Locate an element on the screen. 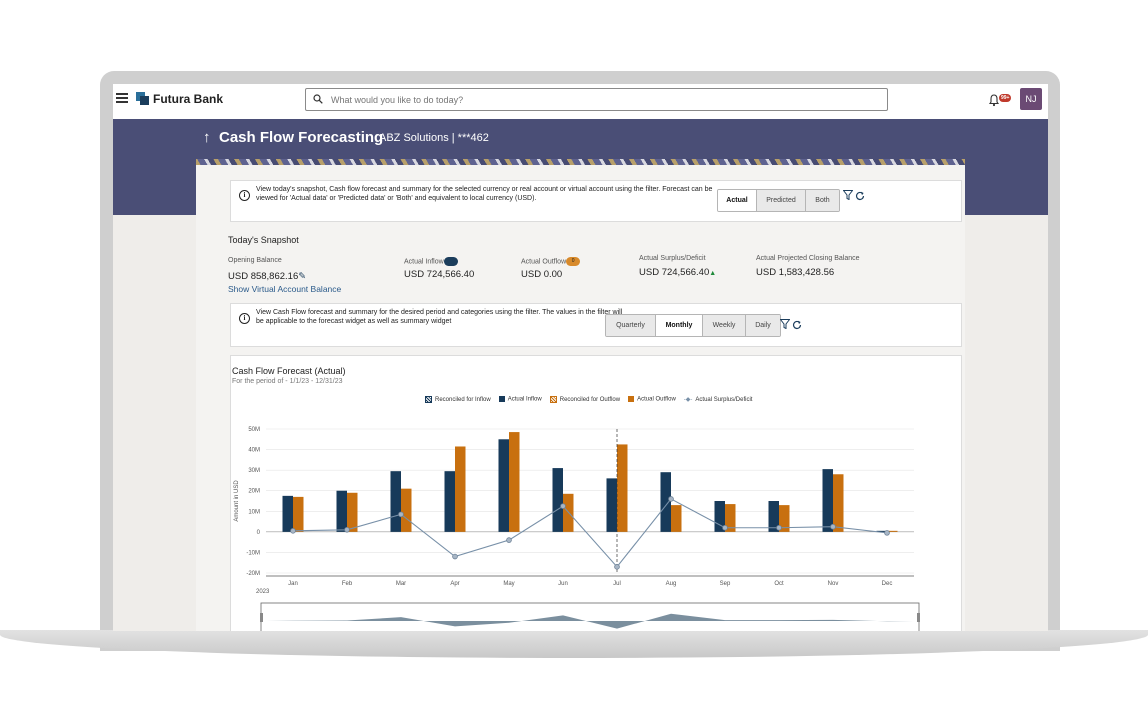 The height and width of the screenshot is (724, 1148). legend-actual-inflow: Actual Inflow is located at coordinates (520, 399).